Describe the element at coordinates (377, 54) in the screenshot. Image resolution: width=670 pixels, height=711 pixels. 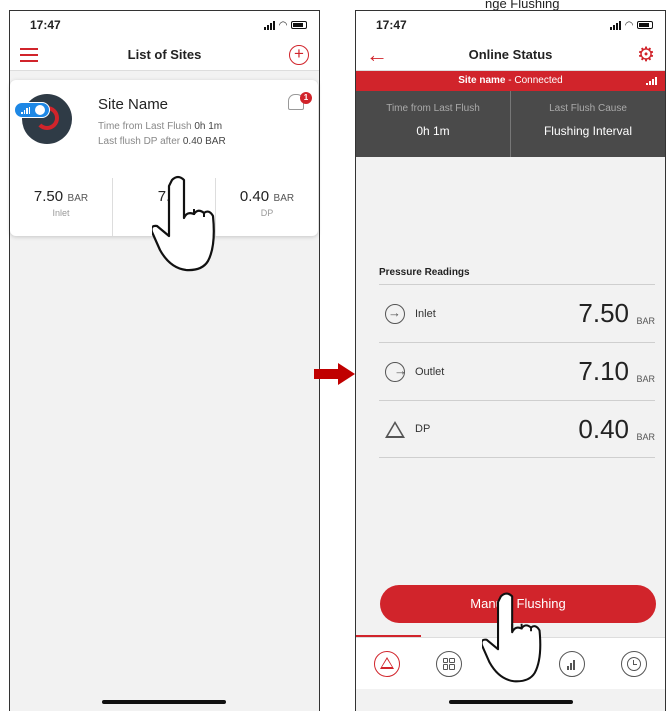
I see `back-arrow-icon: ←` at that location.